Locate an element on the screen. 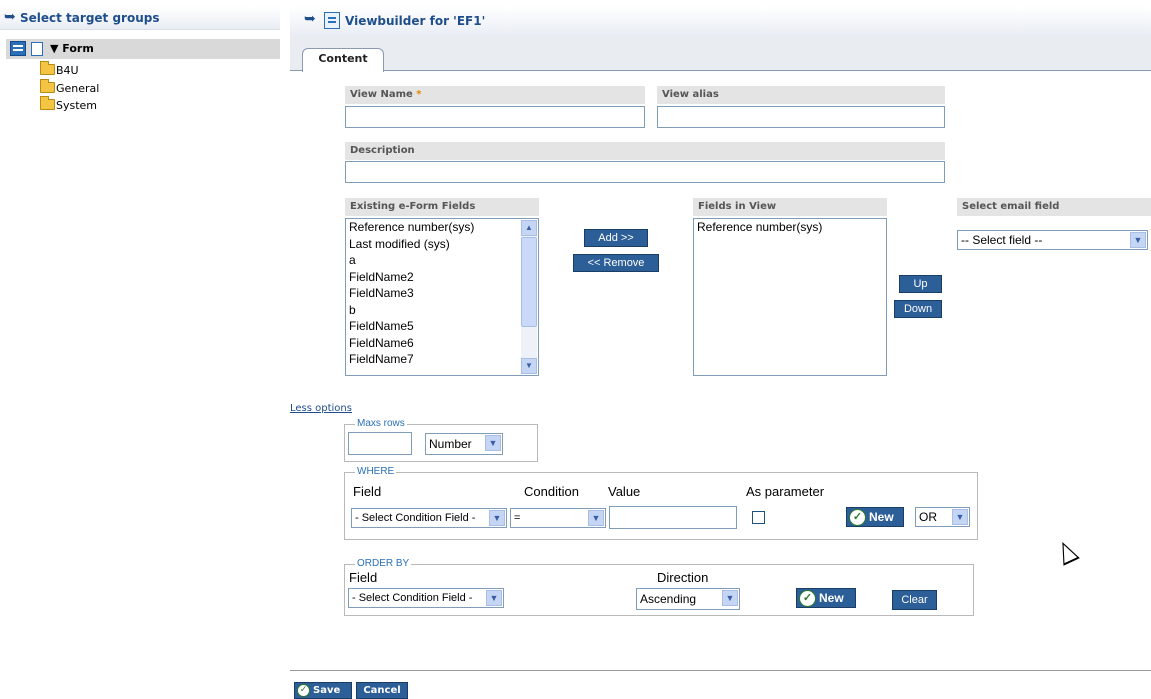 The height and width of the screenshot is (699, 1151). save-button: ✓ Save is located at coordinates (323, 690).